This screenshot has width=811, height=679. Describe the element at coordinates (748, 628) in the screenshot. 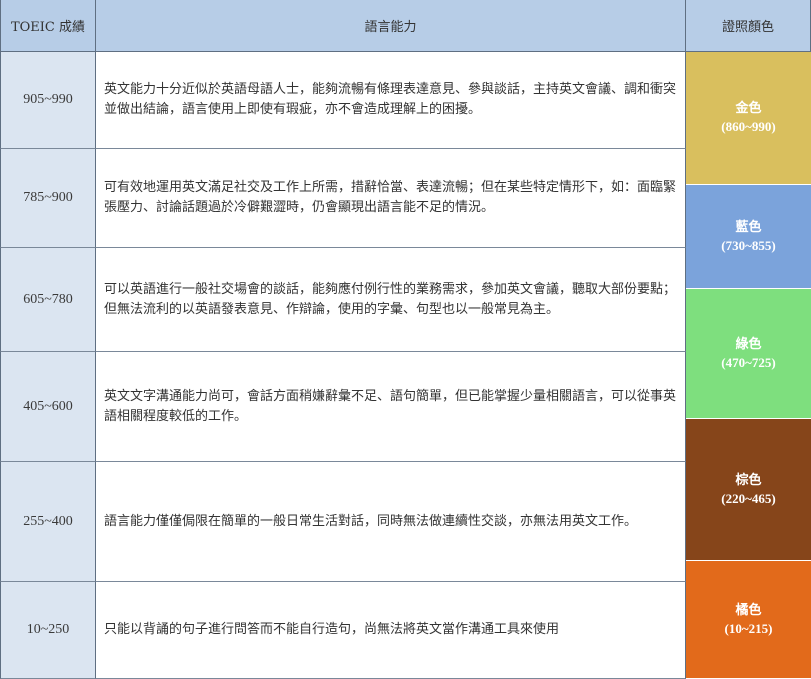

I see `cert-range: (10~215)` at that location.